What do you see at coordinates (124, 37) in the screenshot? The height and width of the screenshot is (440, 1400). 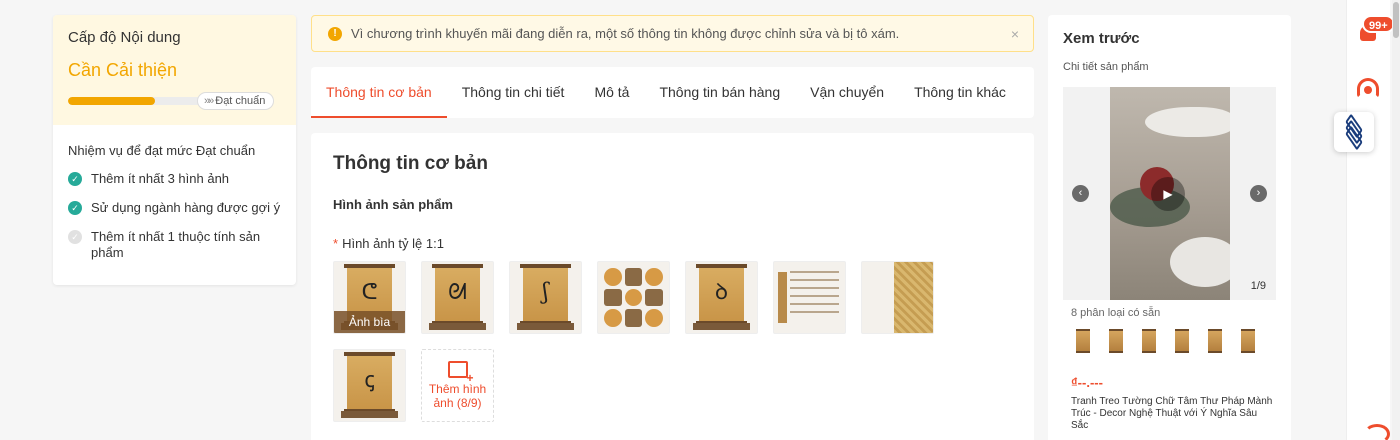 I see `content-level-title: Cấp độ Nội dung` at bounding box center [124, 37].